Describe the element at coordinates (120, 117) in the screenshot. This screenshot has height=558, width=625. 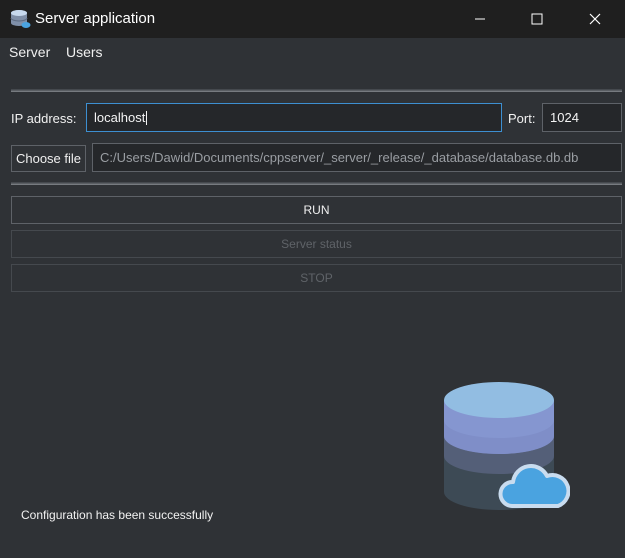
I see `ip-address-value: localhost` at that location.